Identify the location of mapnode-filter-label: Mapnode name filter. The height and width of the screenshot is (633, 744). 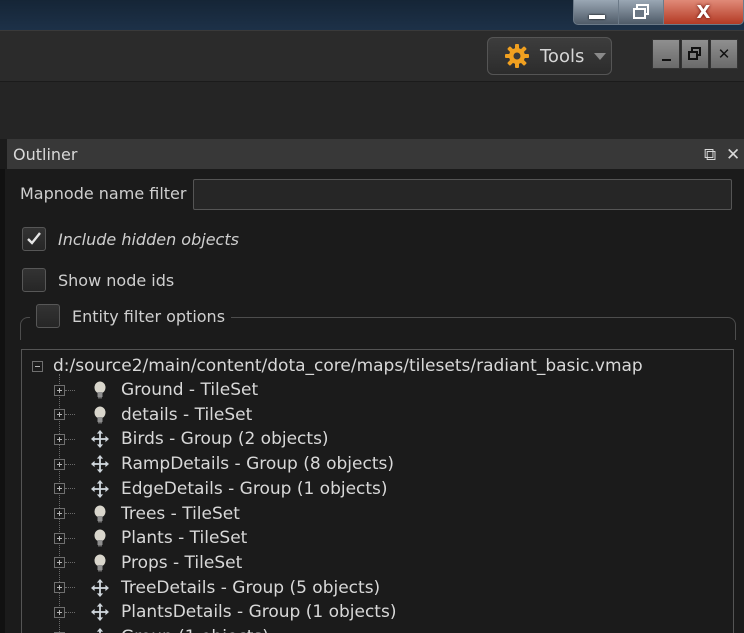
(103, 193).